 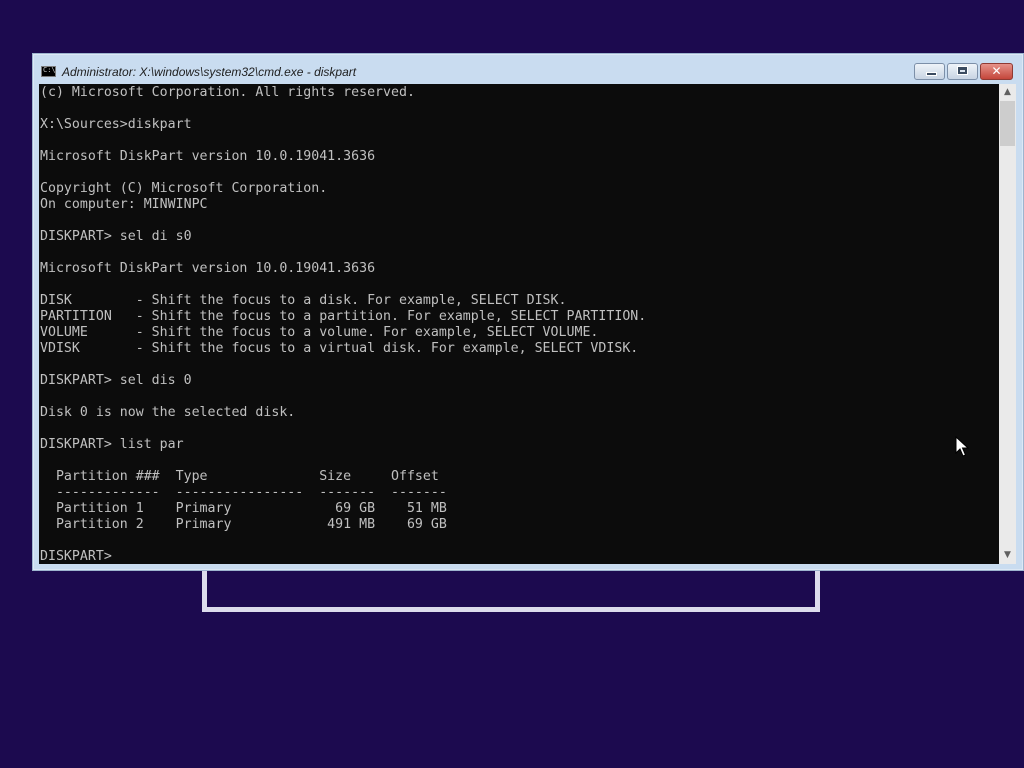 What do you see at coordinates (962, 446) in the screenshot?
I see `mouse-pointer-icon` at bounding box center [962, 446].